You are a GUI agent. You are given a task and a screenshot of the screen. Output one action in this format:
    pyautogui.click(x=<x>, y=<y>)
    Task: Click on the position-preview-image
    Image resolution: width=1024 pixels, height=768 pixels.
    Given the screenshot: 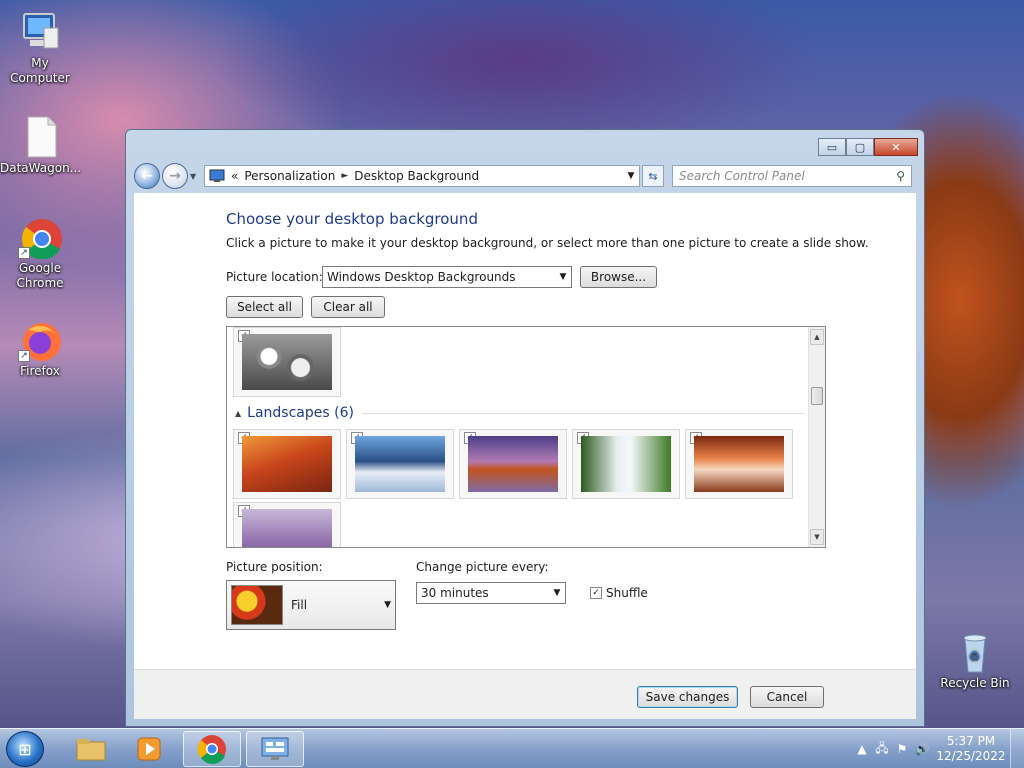 What is the action you would take?
    pyautogui.click(x=257, y=605)
    